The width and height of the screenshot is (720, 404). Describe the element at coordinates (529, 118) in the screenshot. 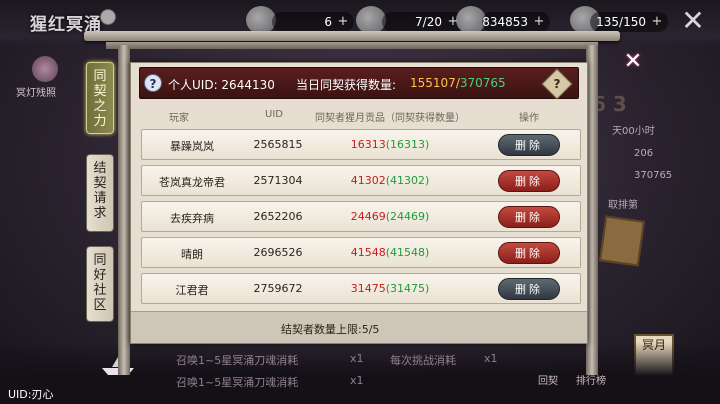

I see `column-action: 操作` at that location.